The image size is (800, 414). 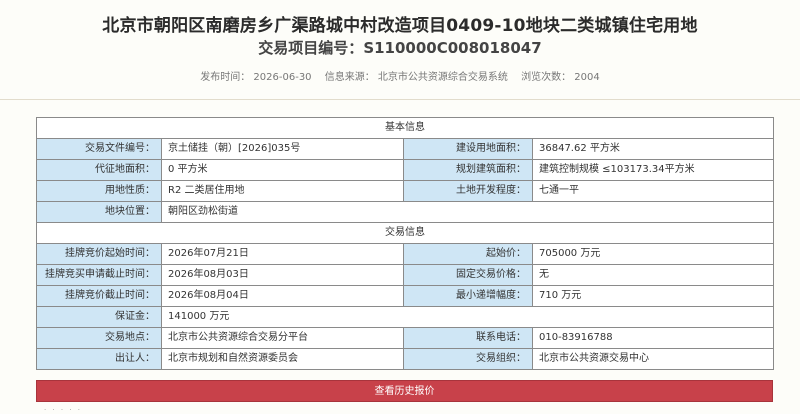 I want to click on table-row: 出让人： 北京市规划和自然资源委员会 交易组织： 北京市公共资源交易中心, so click(x=405, y=359).